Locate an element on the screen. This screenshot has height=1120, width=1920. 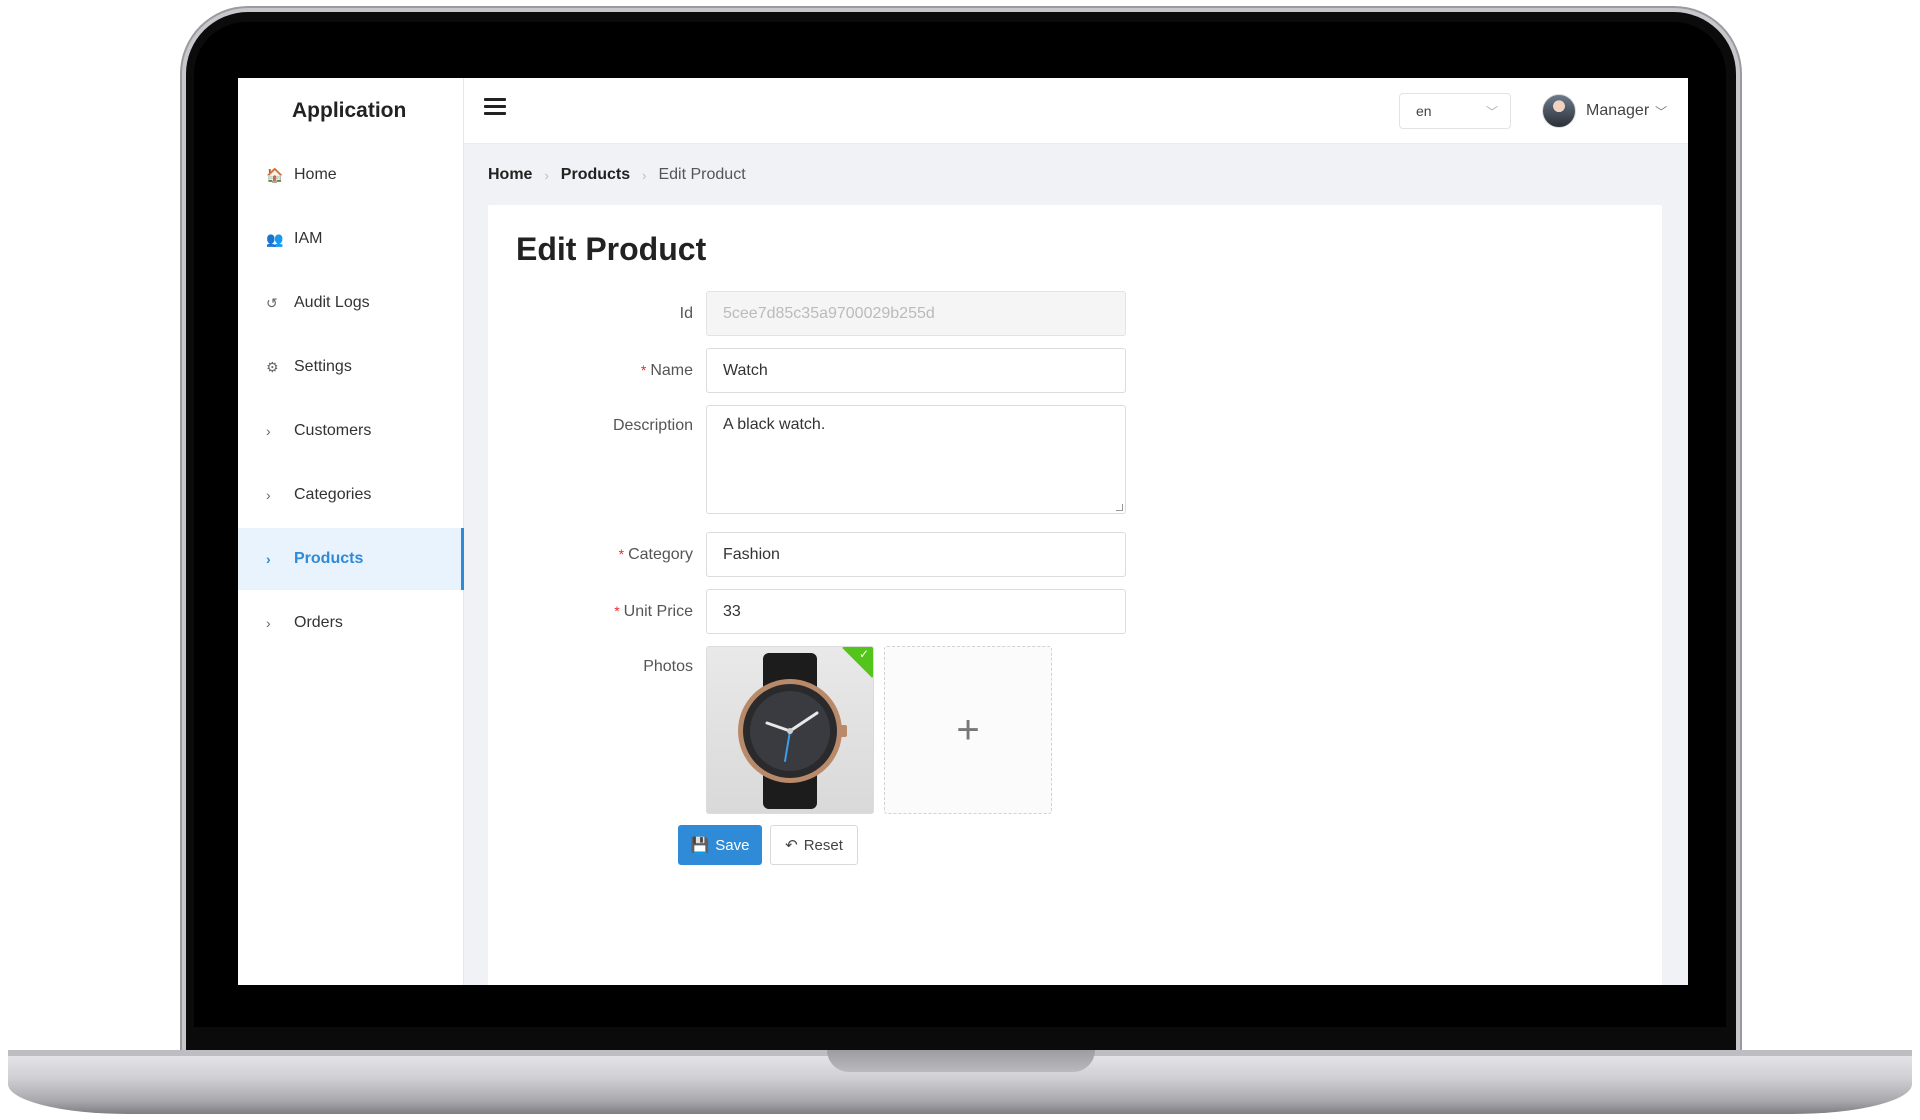
sidebar-item-label: Customers is located at coordinates (333, 430).